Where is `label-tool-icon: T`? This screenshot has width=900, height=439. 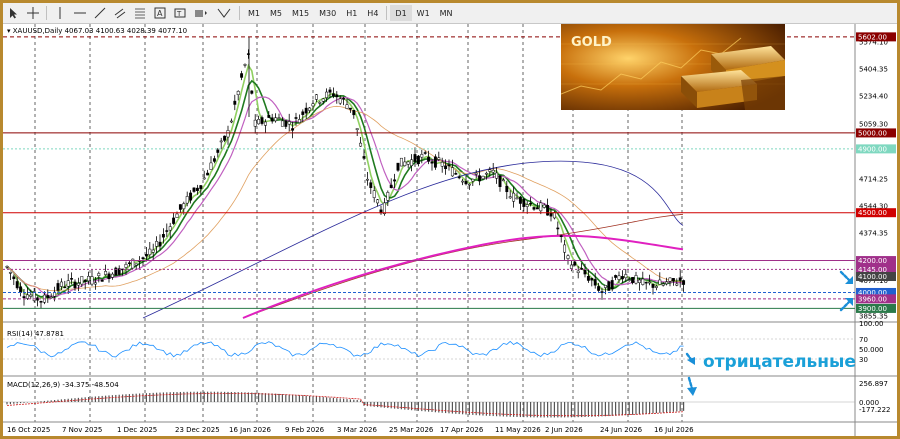 label-tool-icon: T is located at coordinates (180, 13).